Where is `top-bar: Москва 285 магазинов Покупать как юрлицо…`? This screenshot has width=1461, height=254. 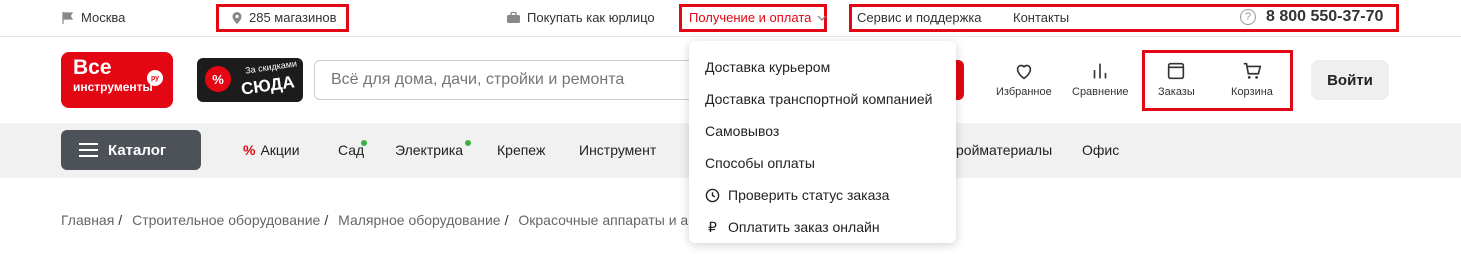 top-bar: Москва 285 магазинов Покупать как юрлицо… is located at coordinates (730, 18).